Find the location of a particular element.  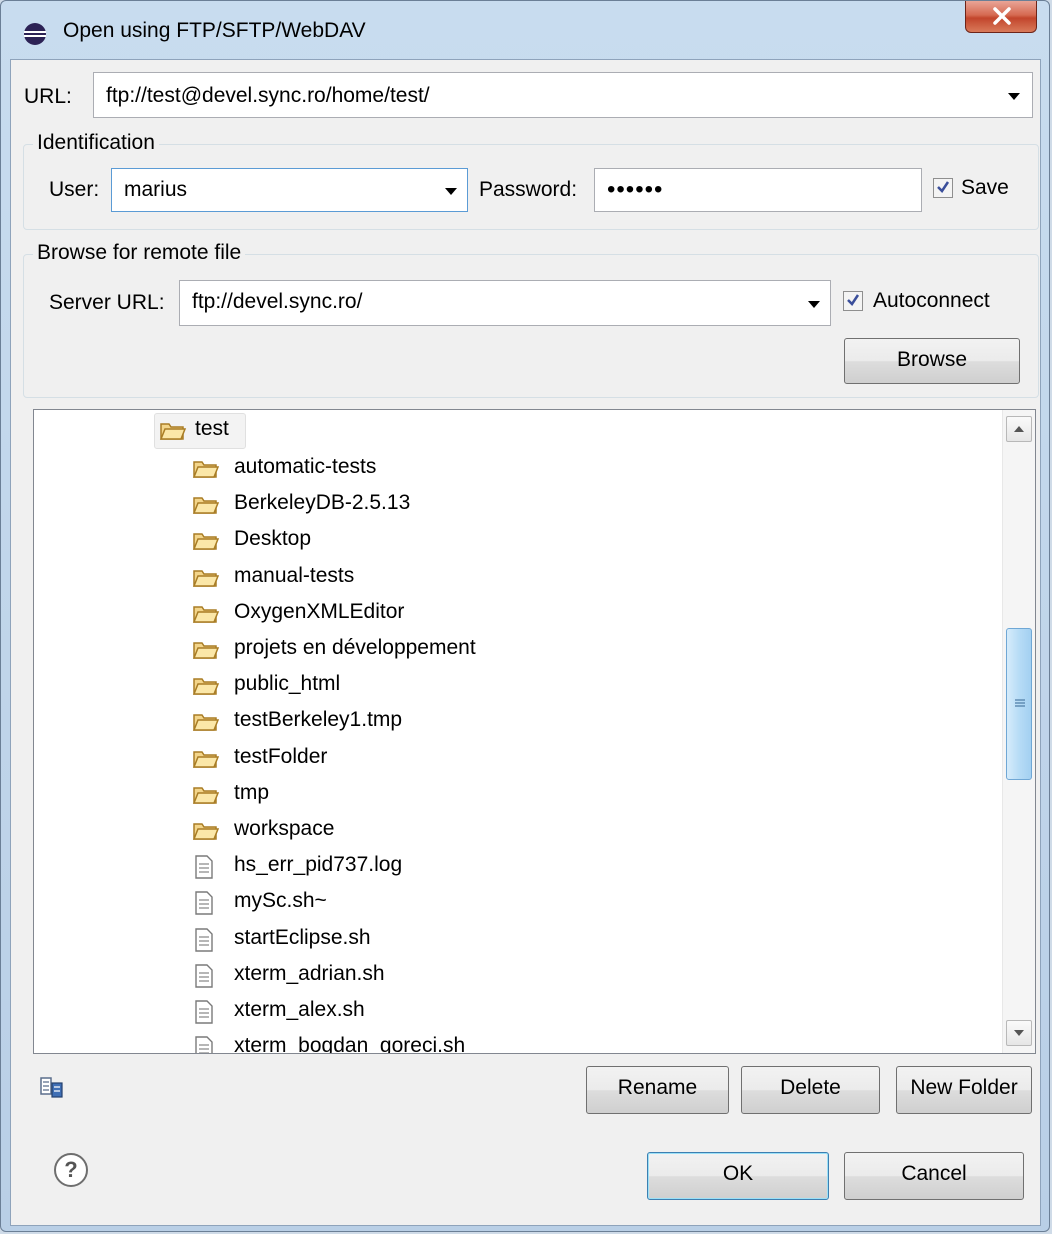

tree-item-label: projets en développement is located at coordinates (355, 647).